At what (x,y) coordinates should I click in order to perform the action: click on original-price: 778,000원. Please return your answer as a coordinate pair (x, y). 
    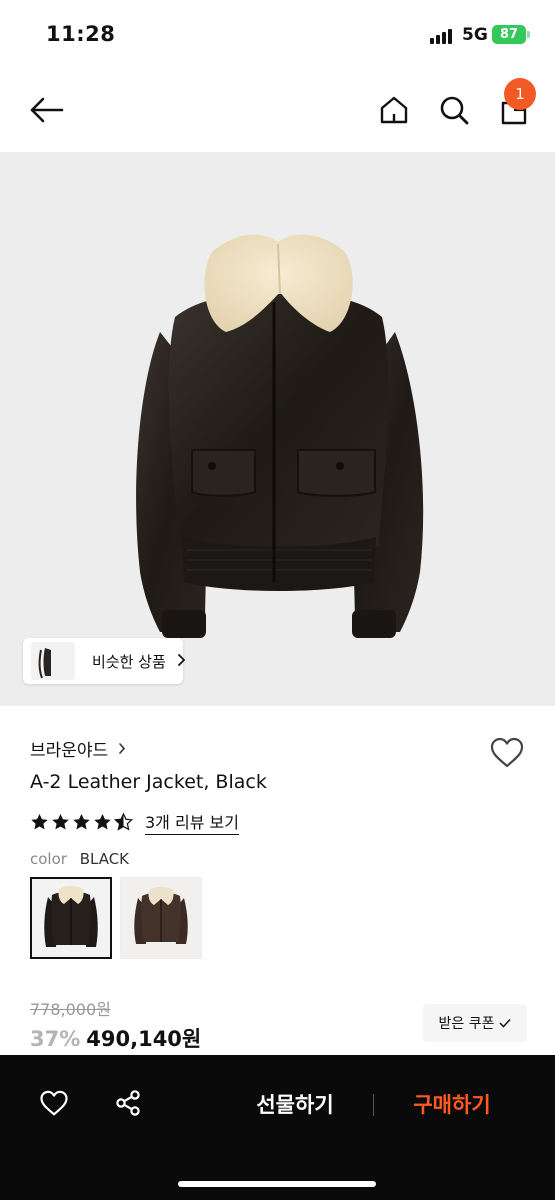
    Looking at the image, I should click on (70, 1009).